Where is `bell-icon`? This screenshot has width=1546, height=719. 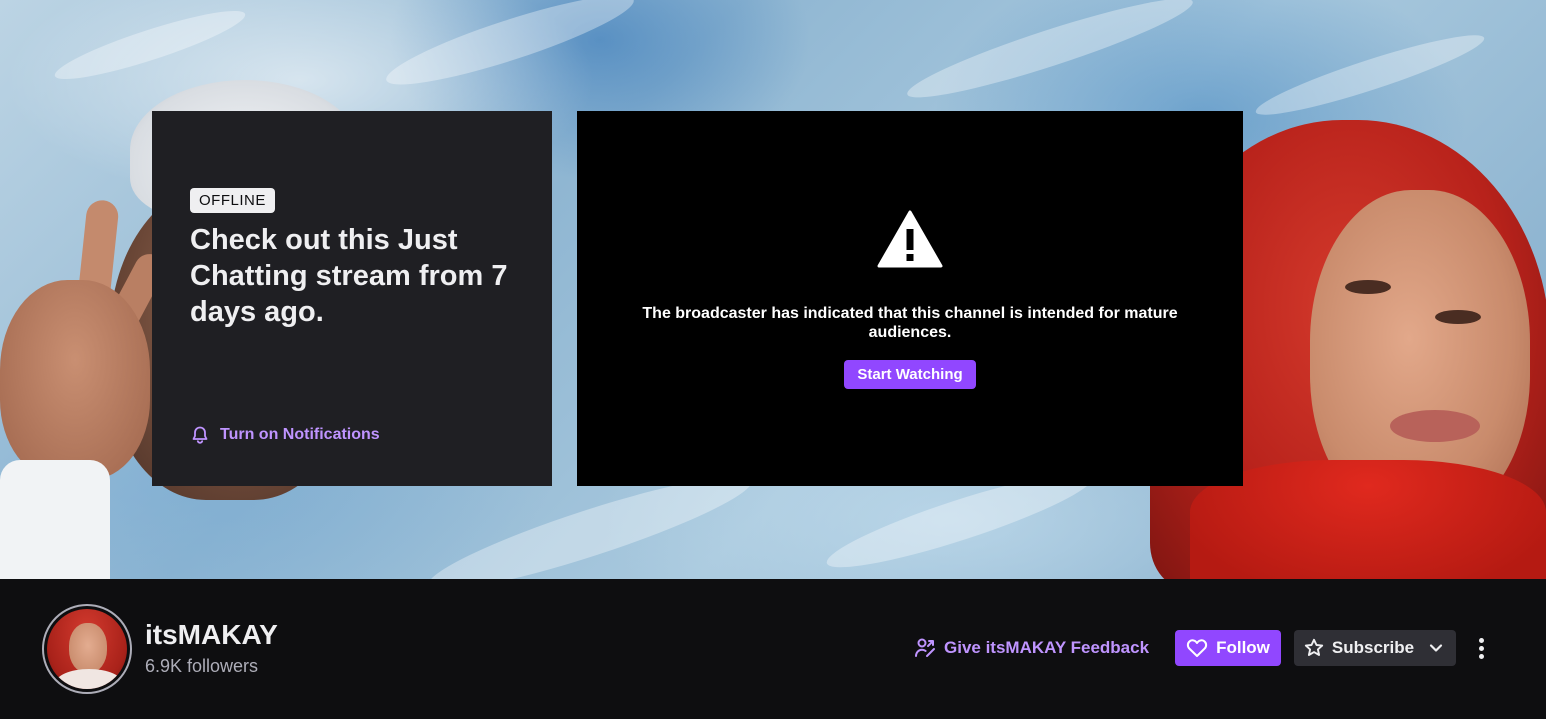 bell-icon is located at coordinates (200, 435).